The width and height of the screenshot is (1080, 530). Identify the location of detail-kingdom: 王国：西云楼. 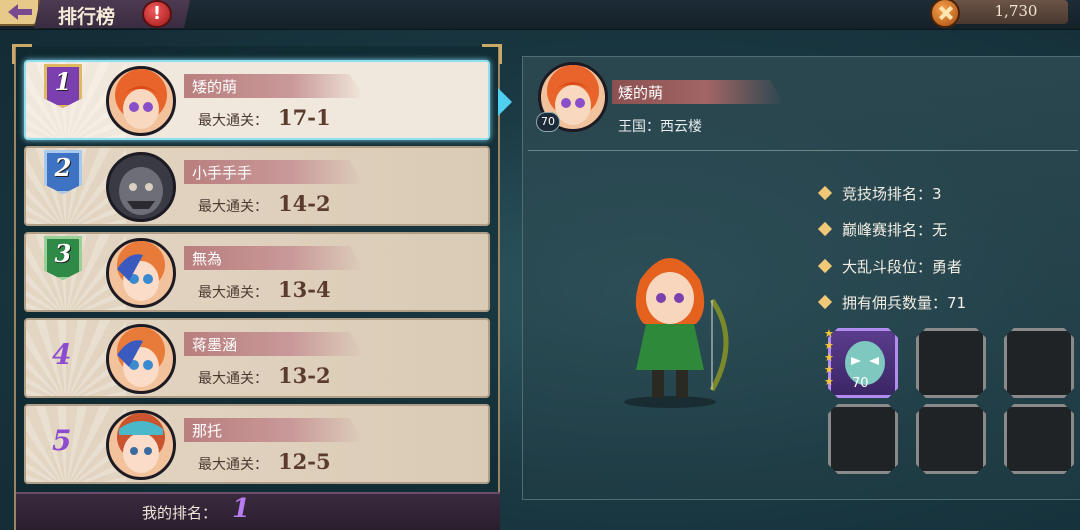
(660, 127).